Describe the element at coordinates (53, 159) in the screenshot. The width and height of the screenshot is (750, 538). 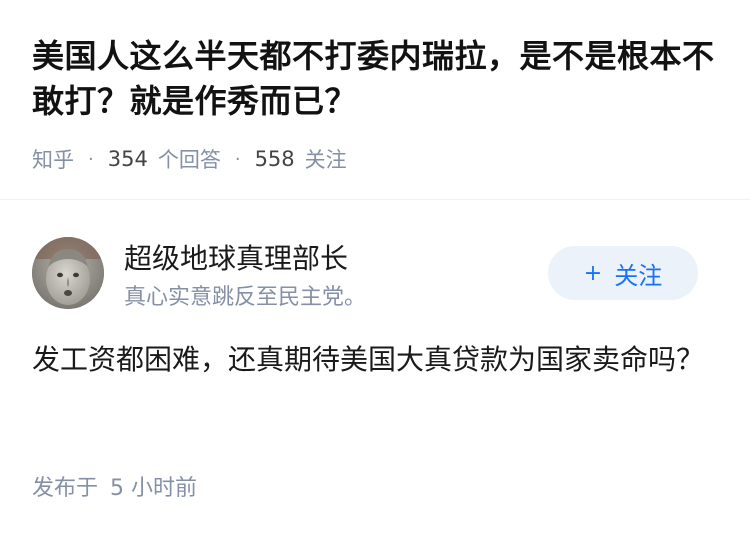
I see `source-label: 知乎` at that location.